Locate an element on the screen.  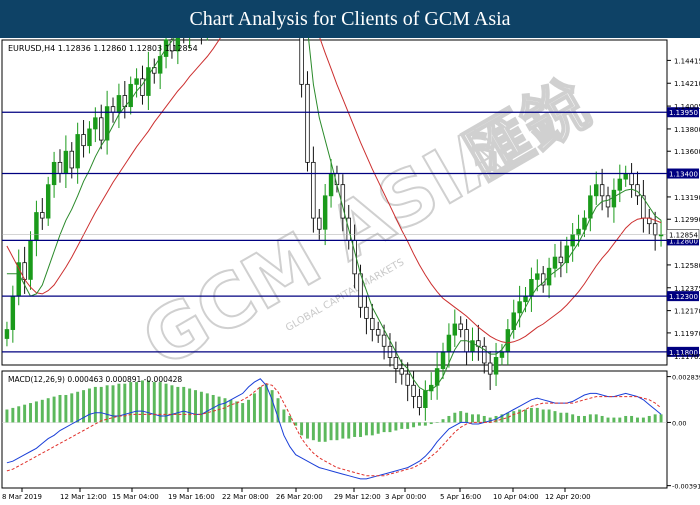
price-tick-label: 1.11970 is located at coordinates (687, 334).